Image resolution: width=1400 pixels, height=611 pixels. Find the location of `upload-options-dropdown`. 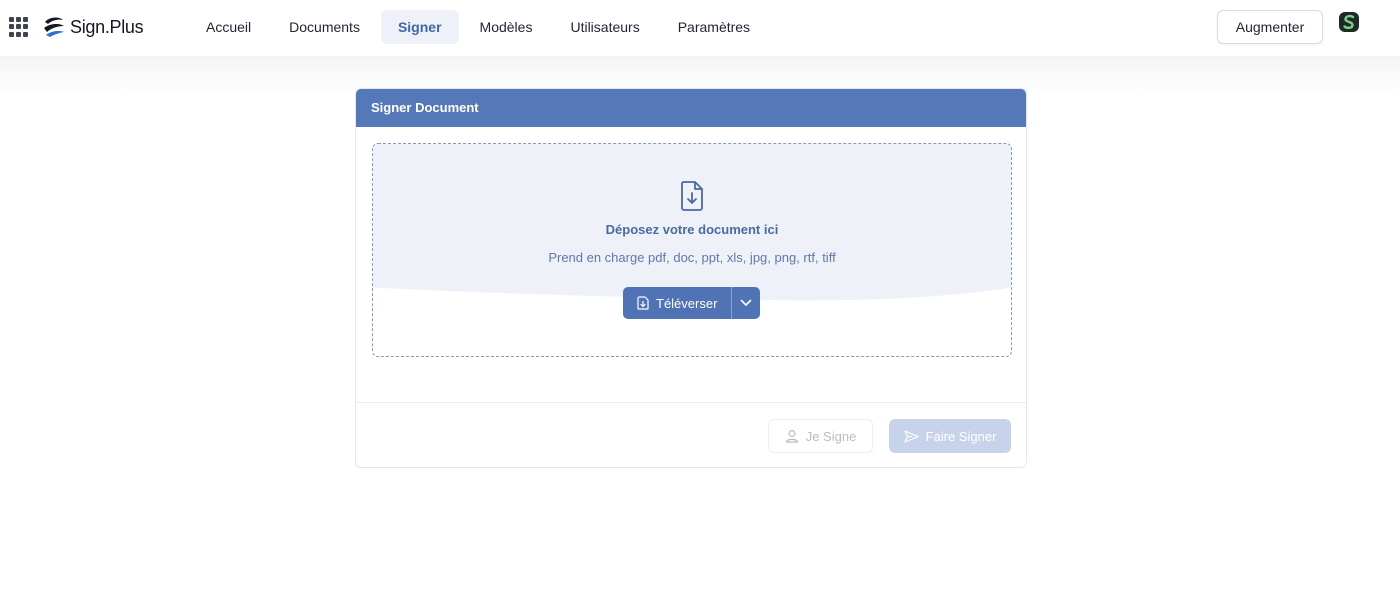

upload-options-dropdown is located at coordinates (745, 303).